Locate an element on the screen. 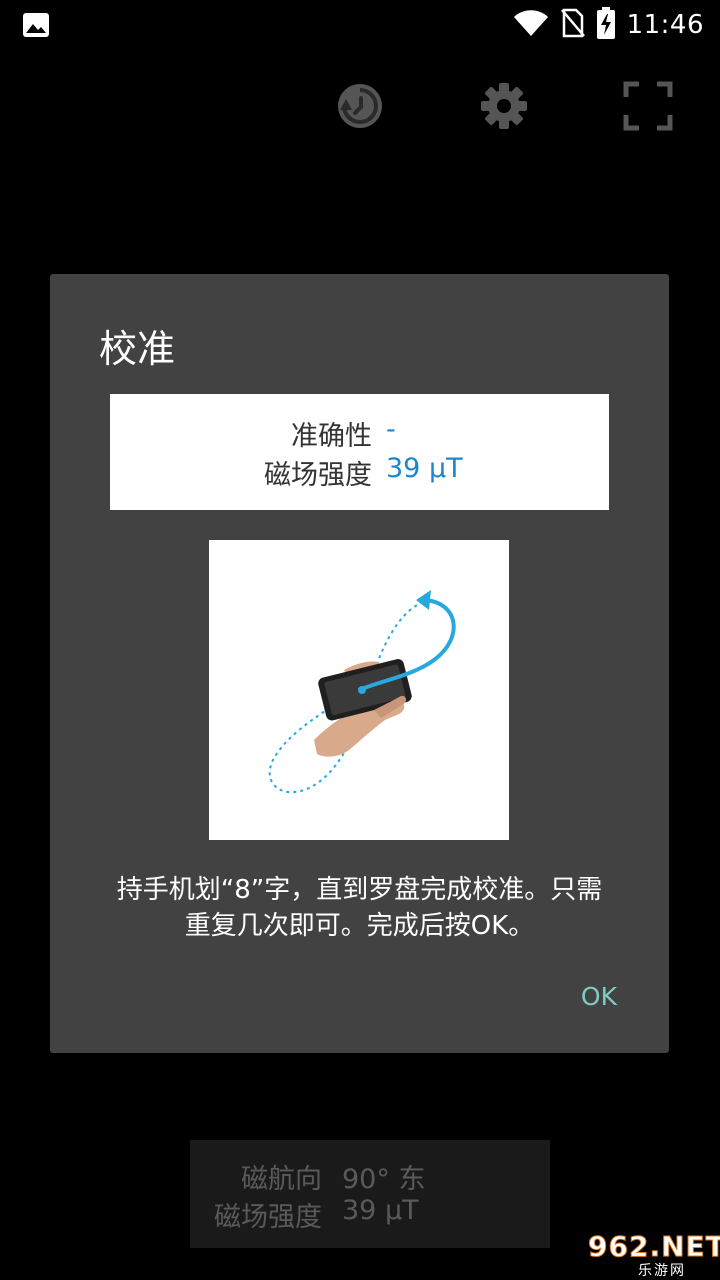 This screenshot has width=720, height=1280. status-bar: 11:46 is located at coordinates (360, 25).